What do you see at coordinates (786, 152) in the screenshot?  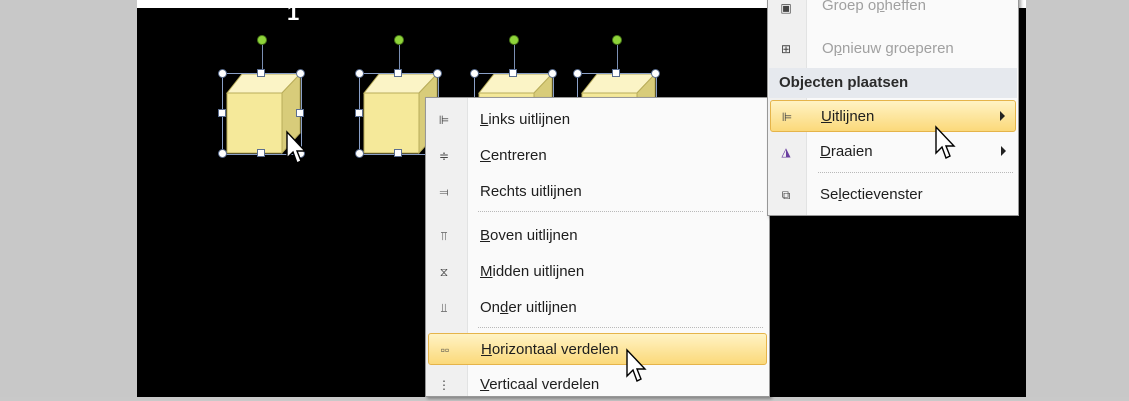 I see `rotate-icon: ◮` at bounding box center [786, 152].